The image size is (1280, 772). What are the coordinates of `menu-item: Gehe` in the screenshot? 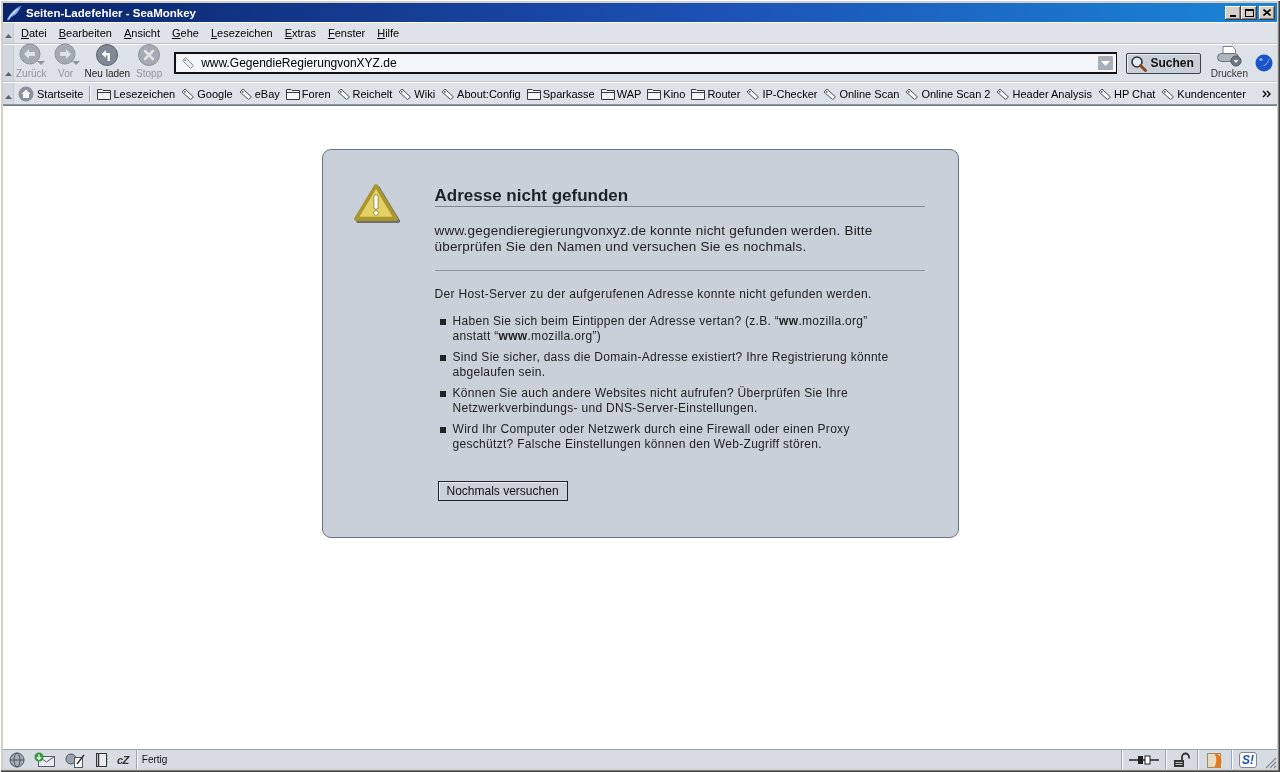 It's located at (185, 33).